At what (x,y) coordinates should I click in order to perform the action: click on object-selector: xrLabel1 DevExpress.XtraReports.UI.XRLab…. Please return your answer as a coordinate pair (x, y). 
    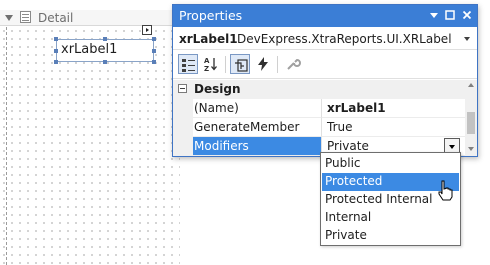
    Looking at the image, I should click on (325, 39).